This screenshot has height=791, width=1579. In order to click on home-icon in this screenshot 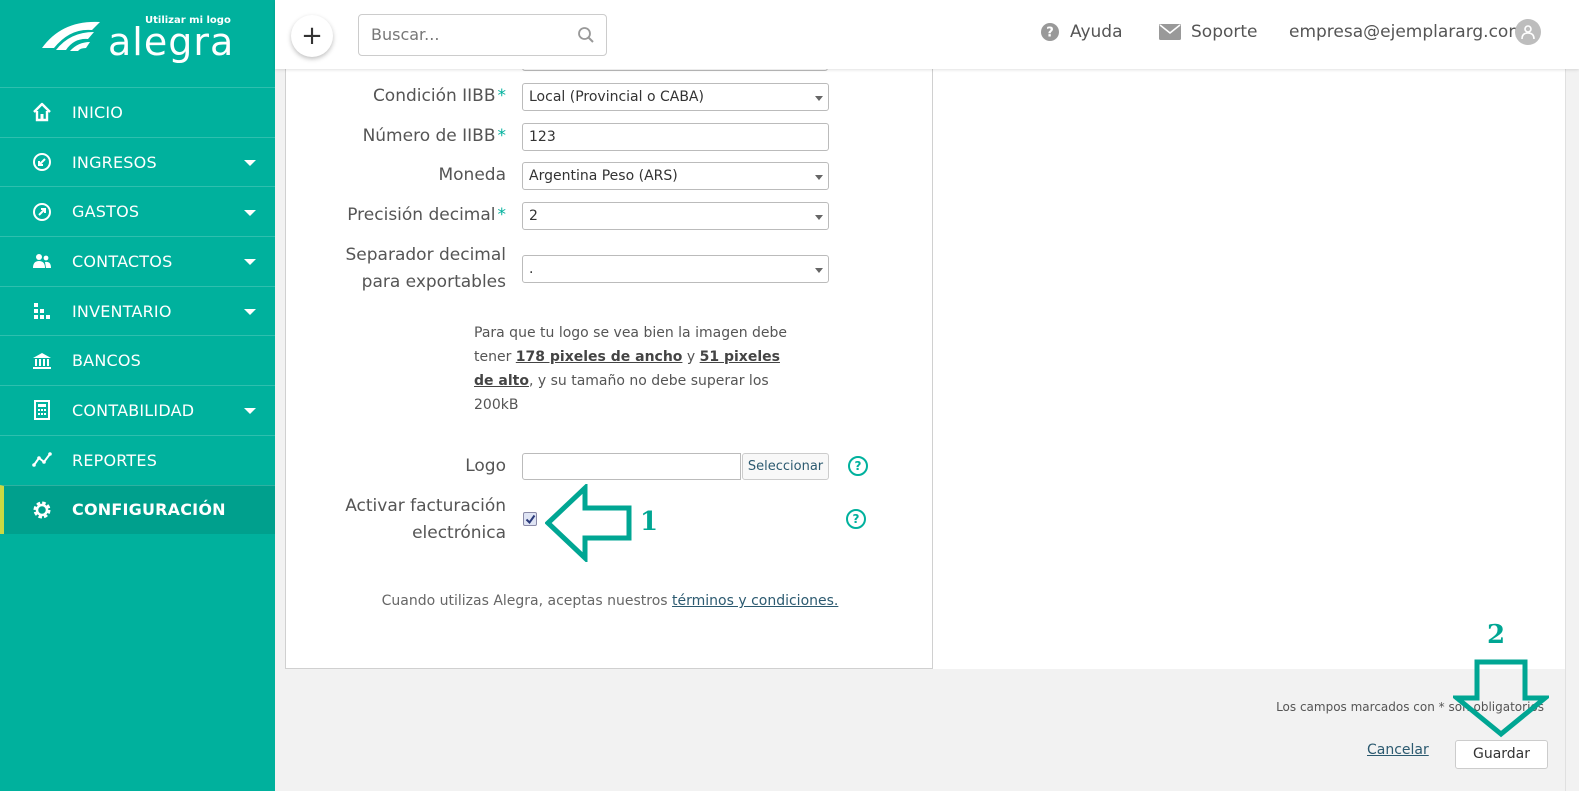, I will do `click(42, 112)`.